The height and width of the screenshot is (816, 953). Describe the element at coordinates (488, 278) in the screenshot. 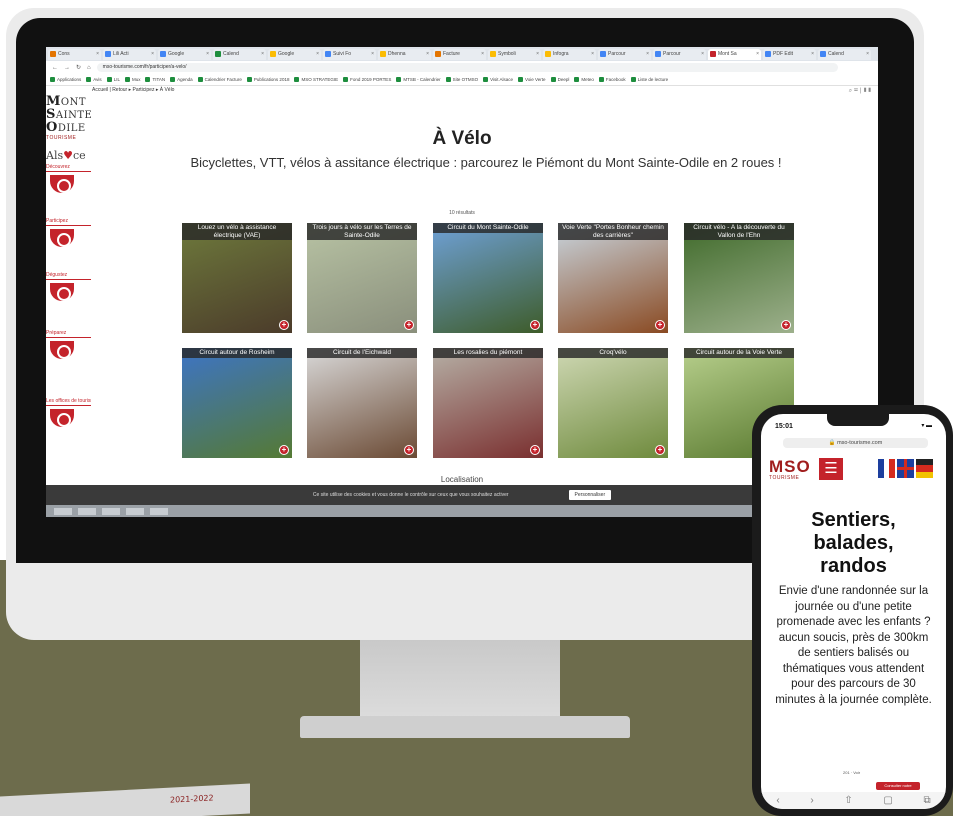

I see `activity-card: Circuit du Mont Sainte-Odile +` at that location.